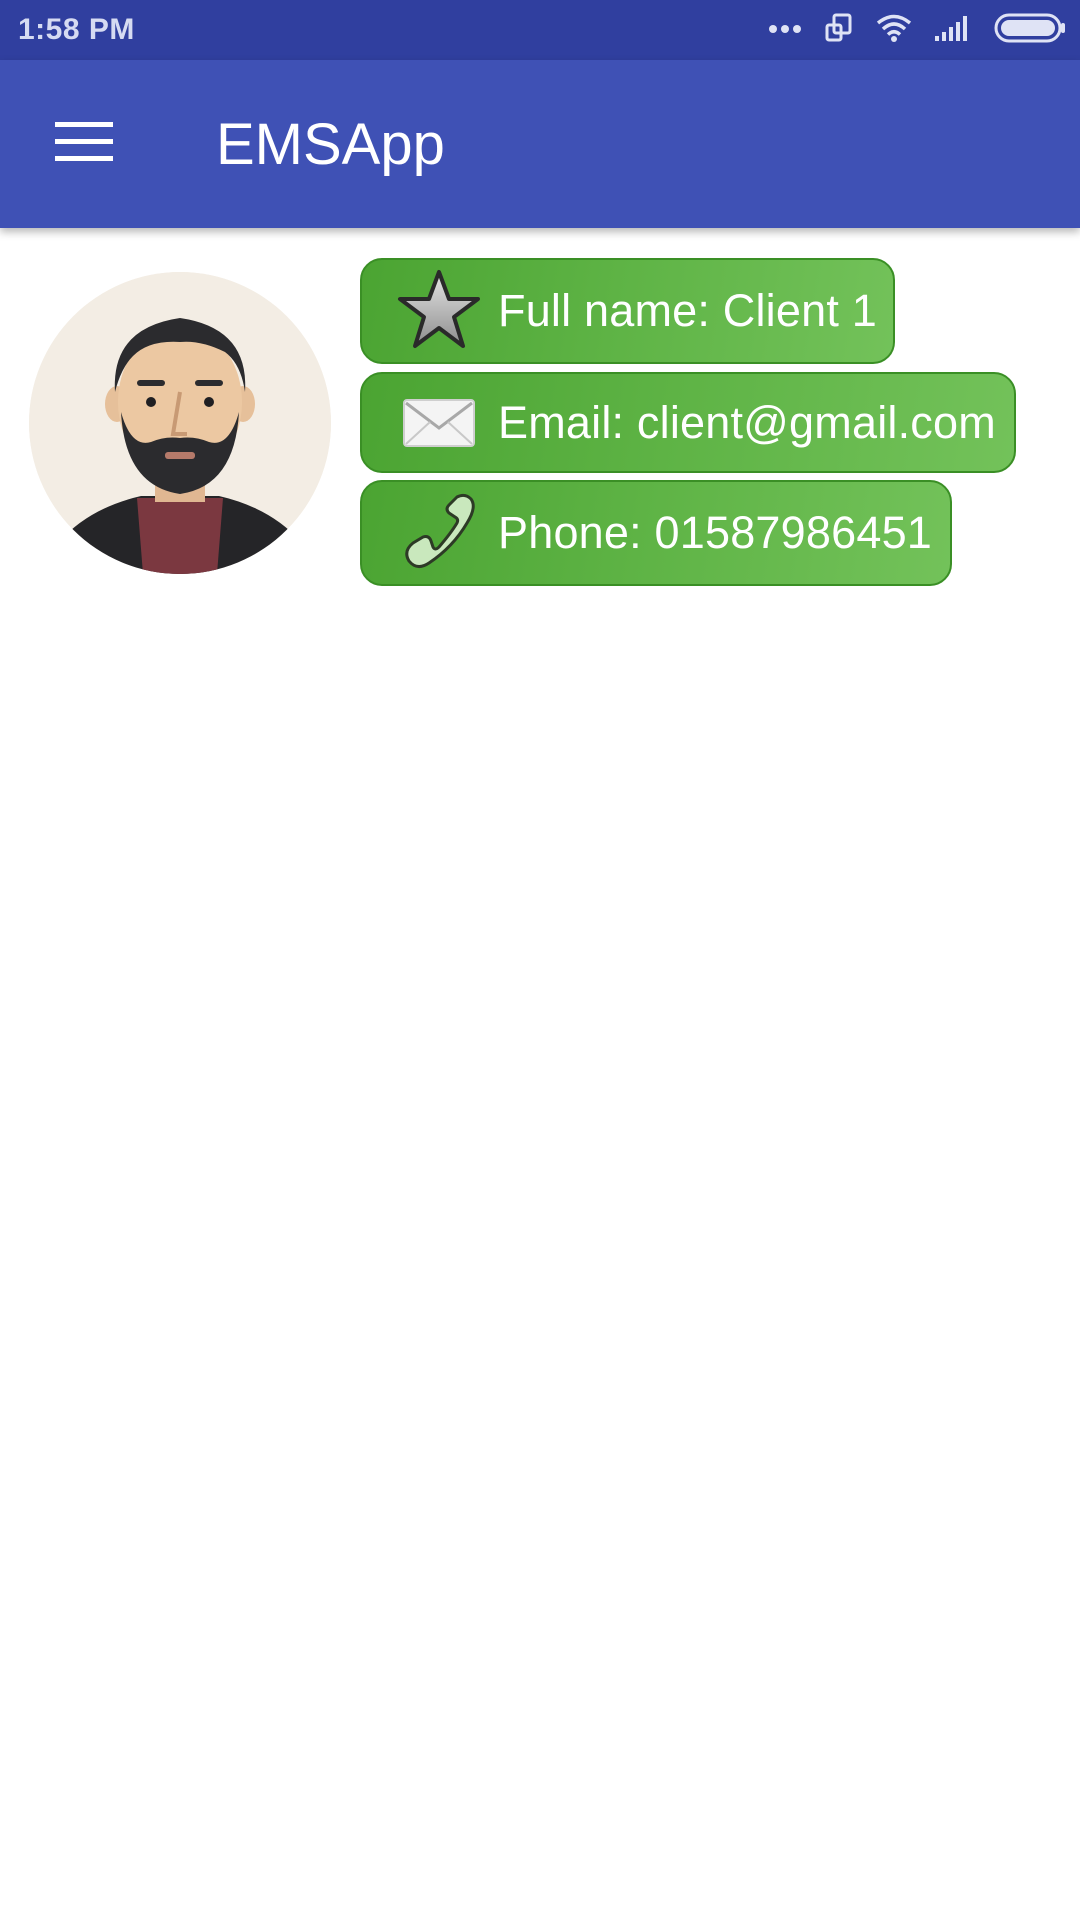 The width and height of the screenshot is (1080, 1920). What do you see at coordinates (330, 144) in the screenshot?
I see `app-title: EMSApp` at bounding box center [330, 144].